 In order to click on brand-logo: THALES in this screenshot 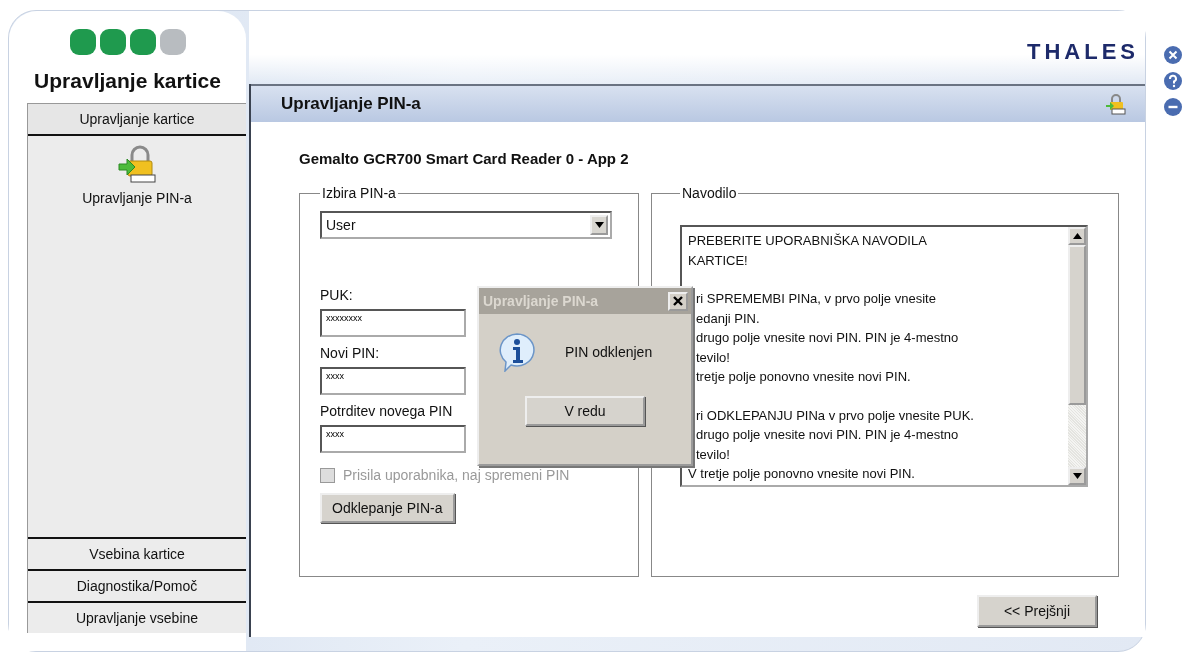, I will do `click(1083, 52)`.